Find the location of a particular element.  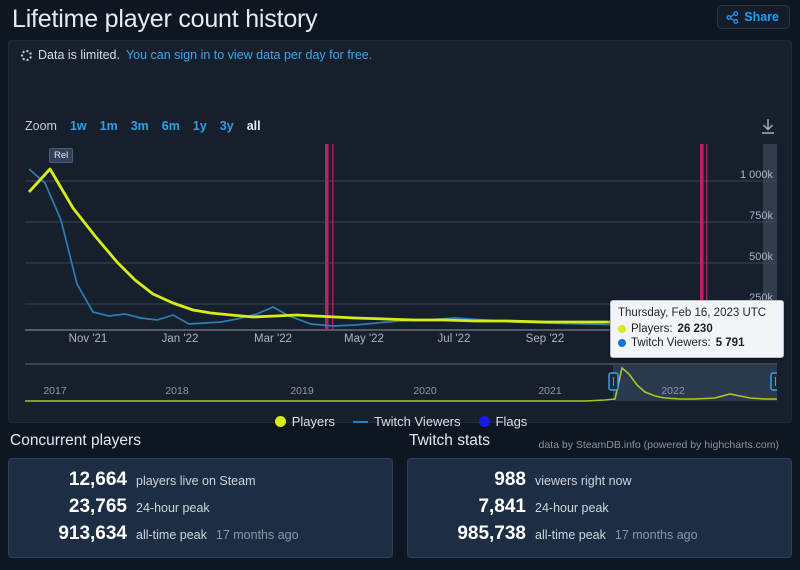

legend-item-twitch-viewers: Twitch Viewers is located at coordinates (407, 421).